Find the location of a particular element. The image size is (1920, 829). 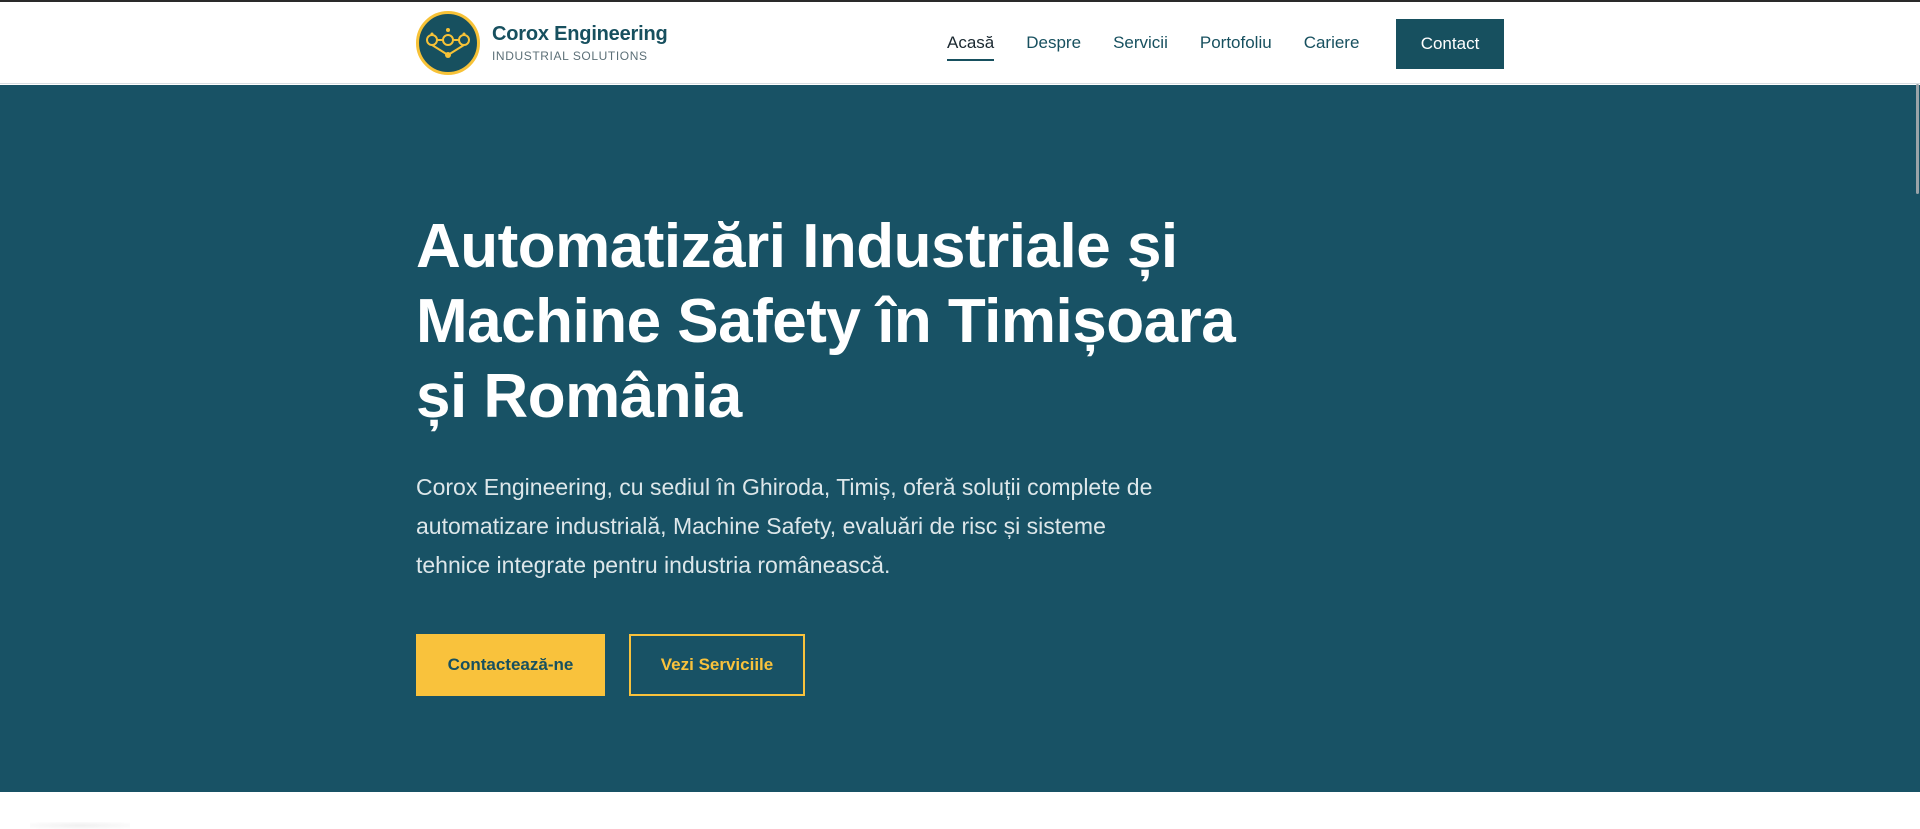

nav-item-cariere: Cariere is located at coordinates (1332, 43).